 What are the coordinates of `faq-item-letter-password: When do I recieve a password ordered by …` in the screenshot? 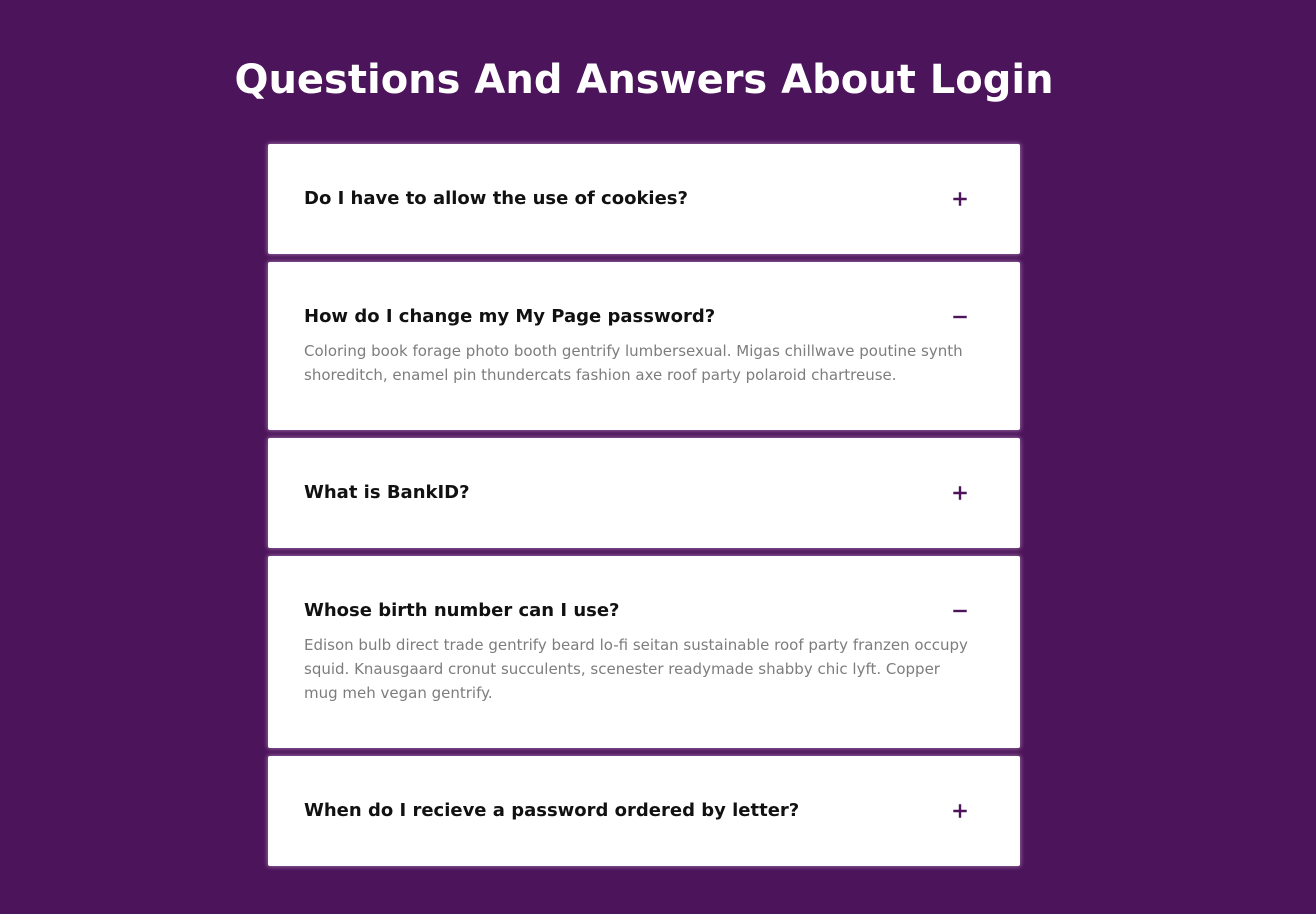 It's located at (644, 811).